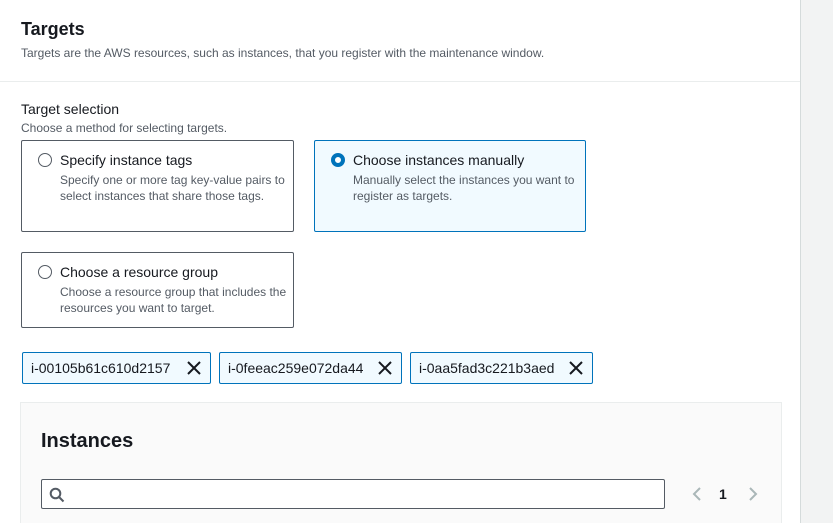  Describe the element at coordinates (753, 494) in the screenshot. I see `chevron-right-icon` at that location.